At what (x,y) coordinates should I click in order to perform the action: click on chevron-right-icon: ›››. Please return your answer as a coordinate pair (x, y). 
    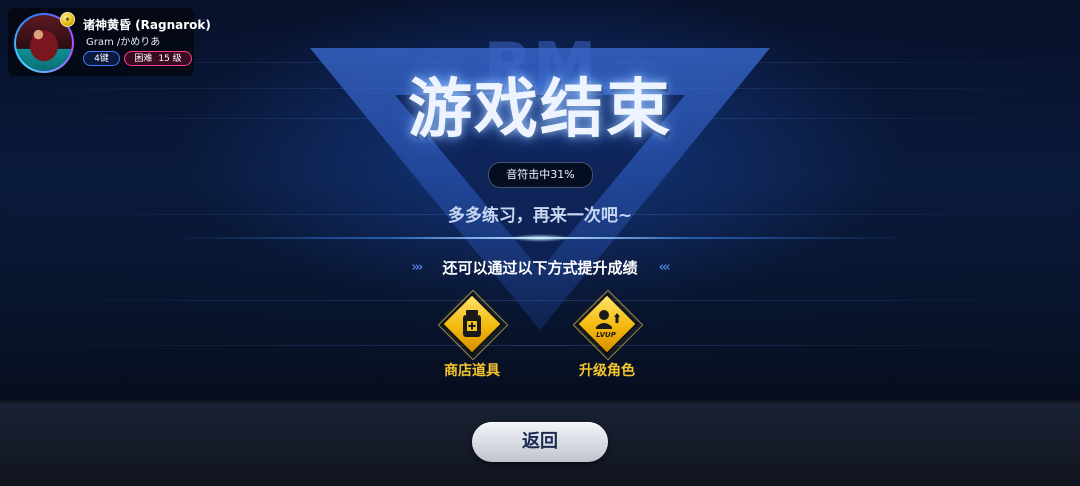
    Looking at the image, I should click on (417, 267).